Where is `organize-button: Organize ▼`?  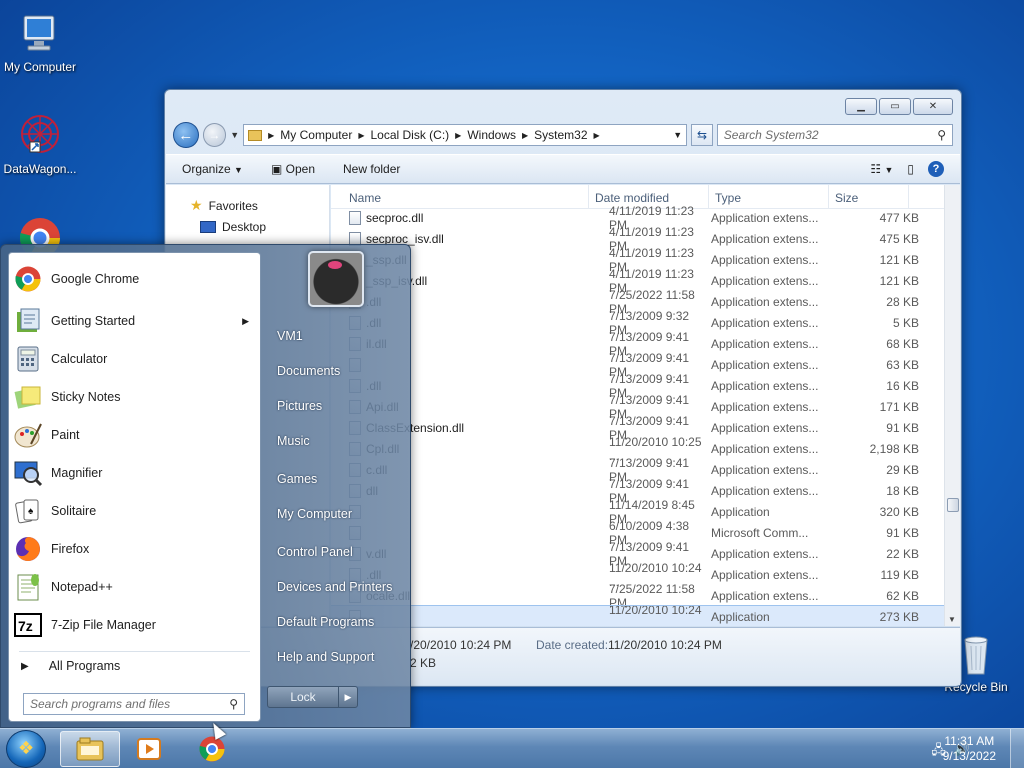
organize-button: Organize ▼ is located at coordinates (212, 169).